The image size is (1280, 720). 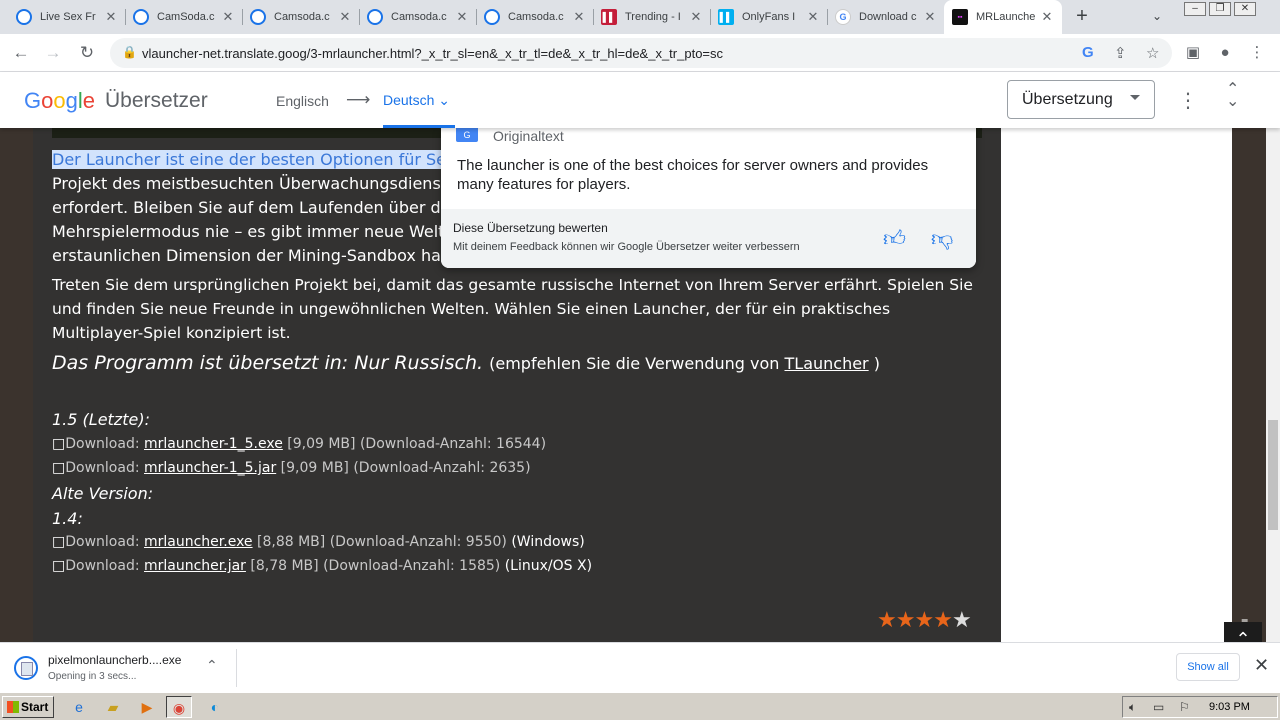 What do you see at coordinates (1225, 53) in the screenshot?
I see `profile-icon: ●` at bounding box center [1225, 53].